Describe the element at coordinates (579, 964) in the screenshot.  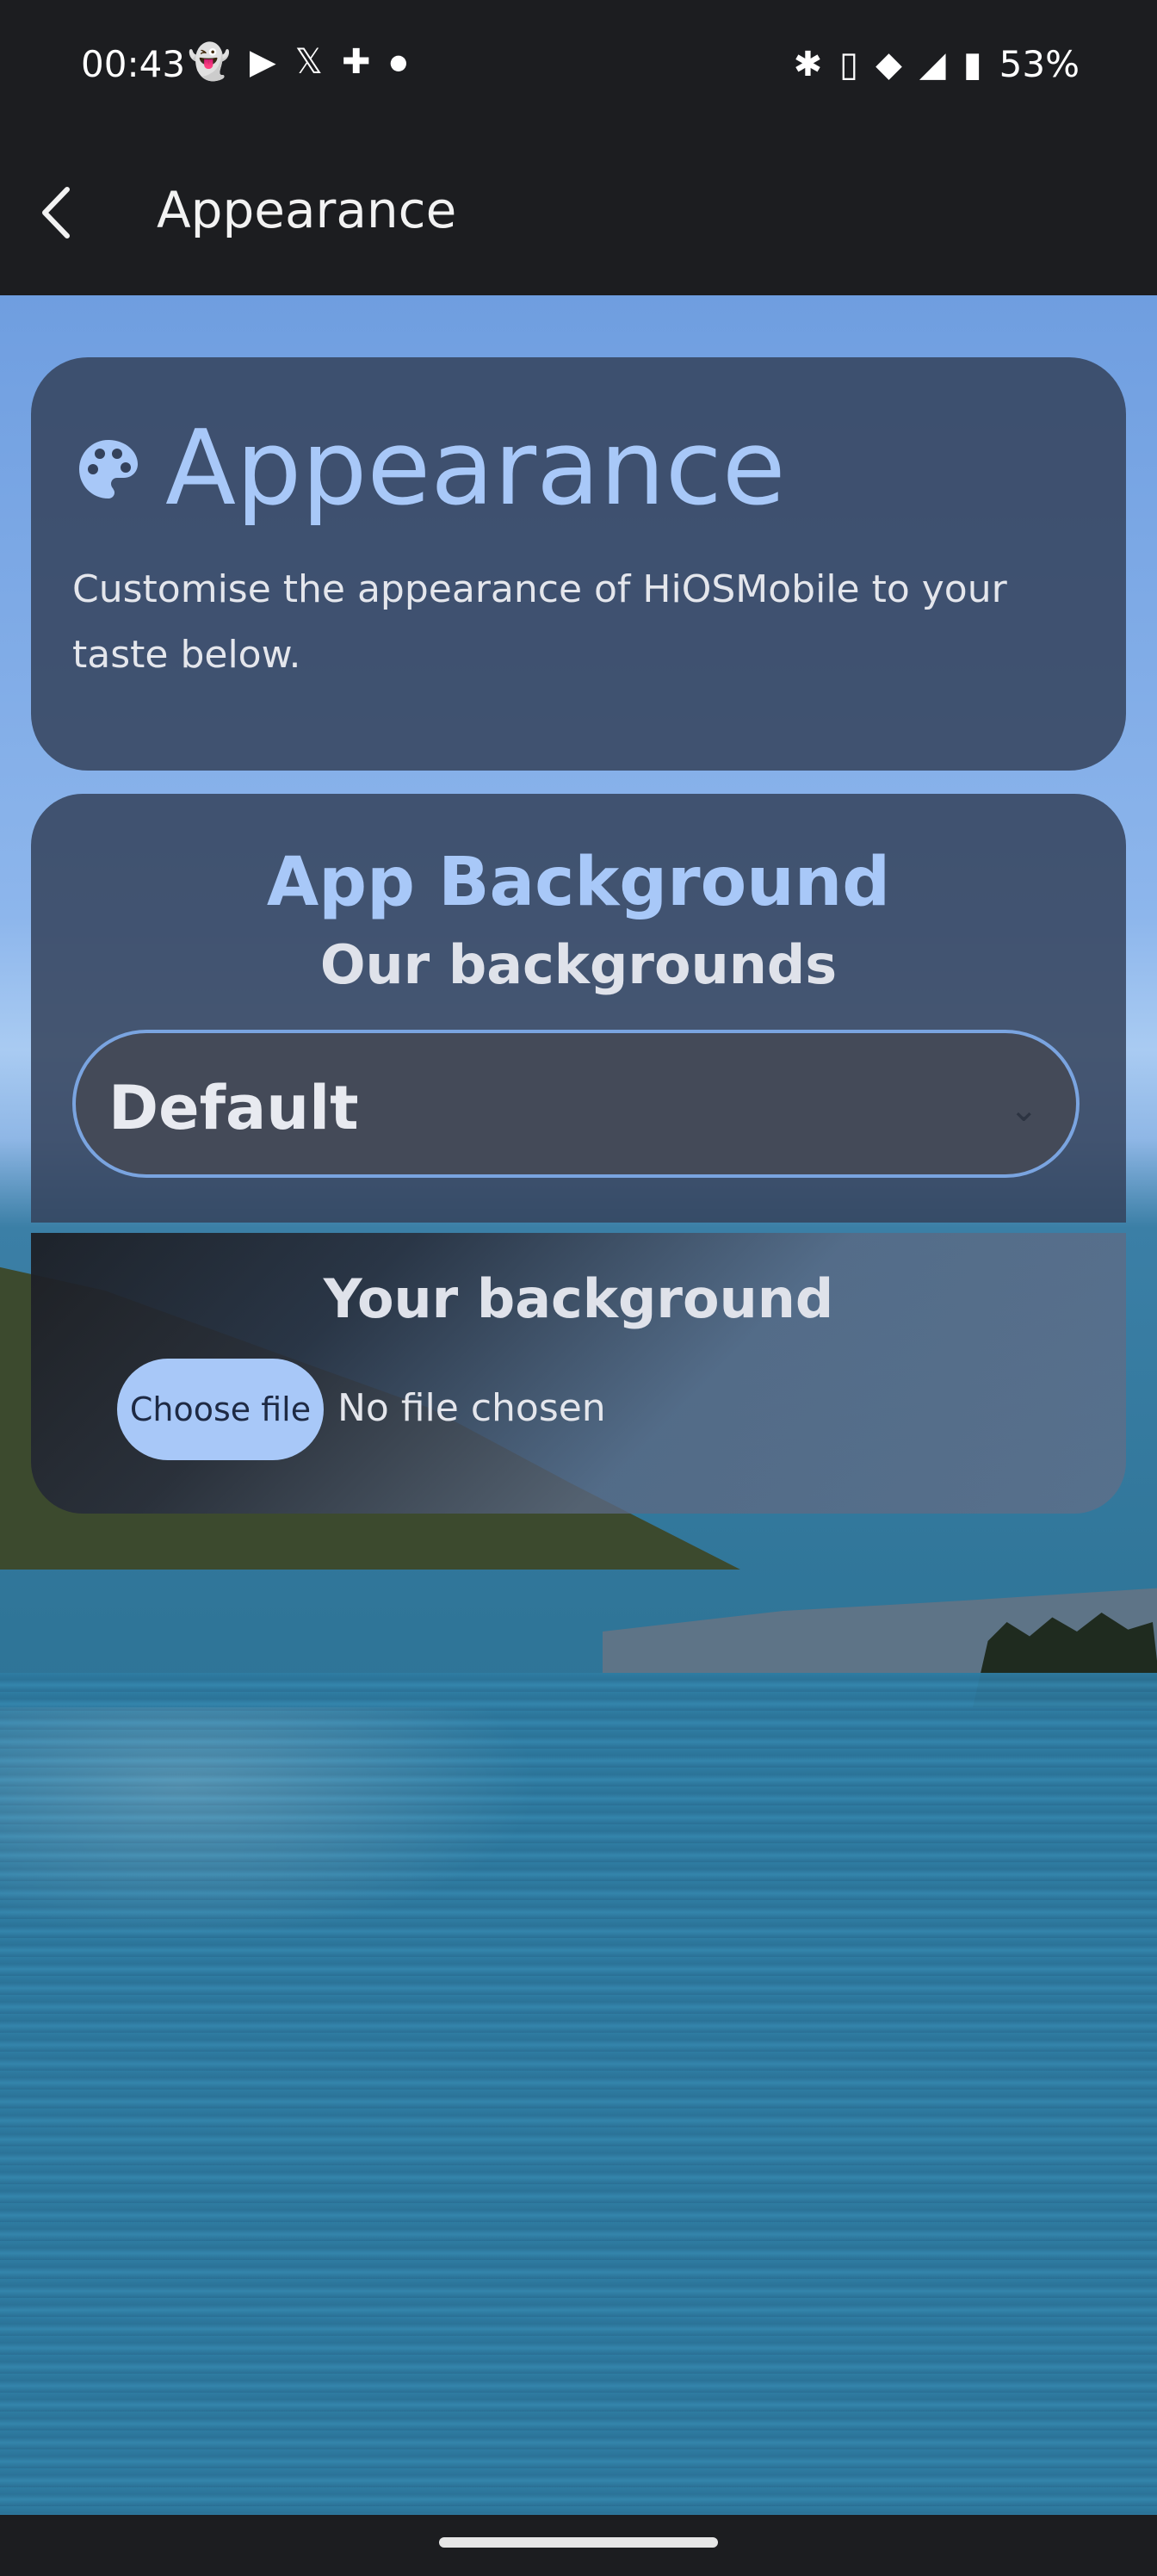
I see `section-subtitle: Our backgrounds` at that location.